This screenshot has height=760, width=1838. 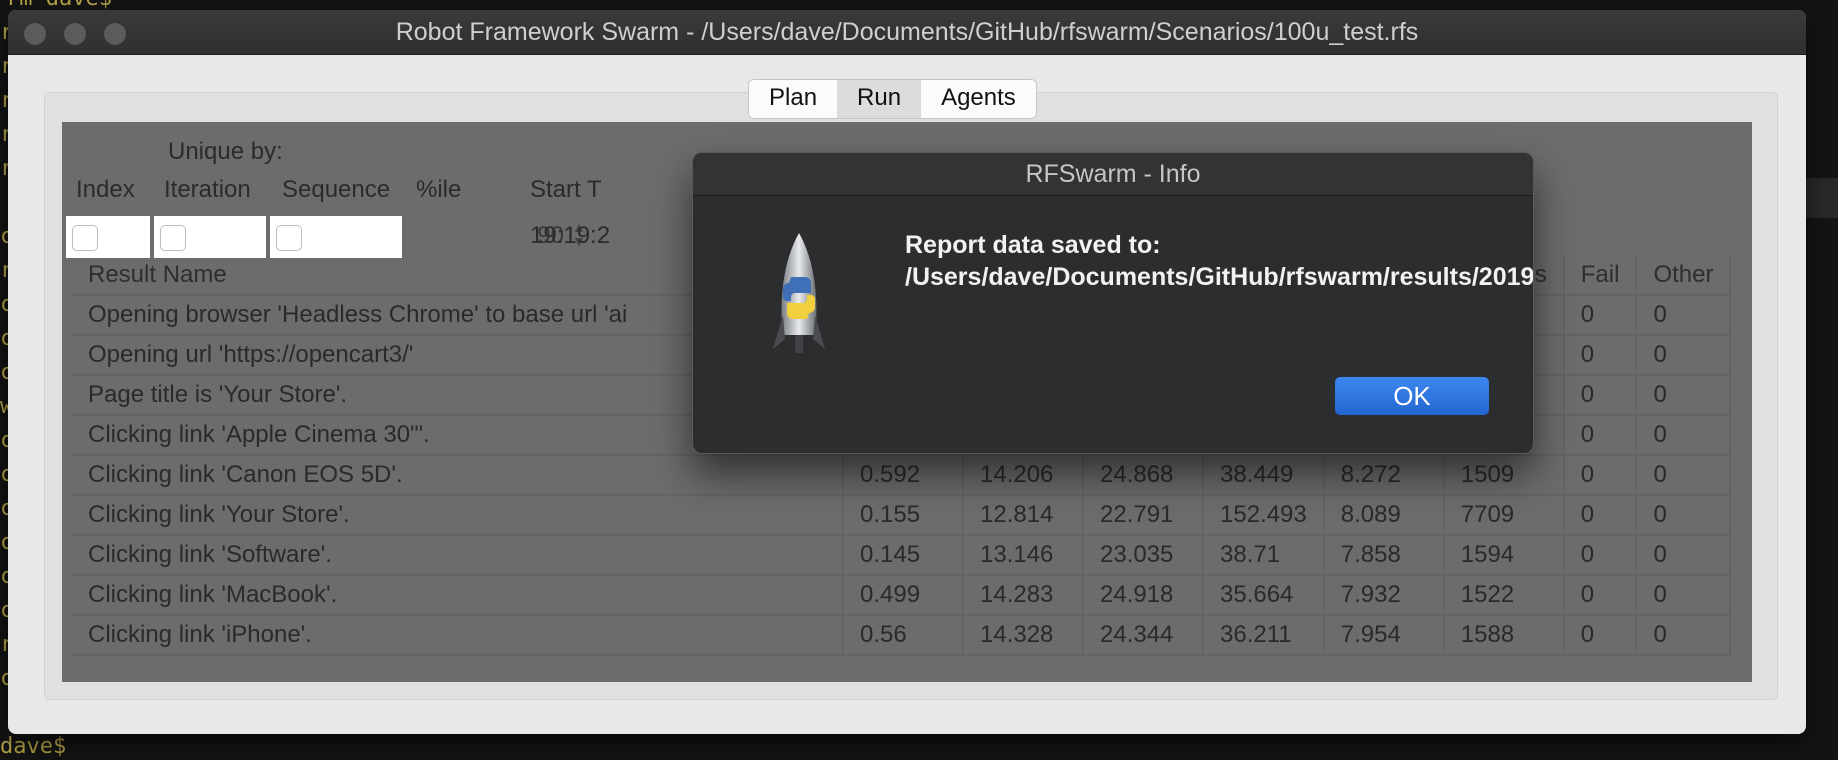 I want to click on tab-plan: Plan, so click(x=793, y=99).